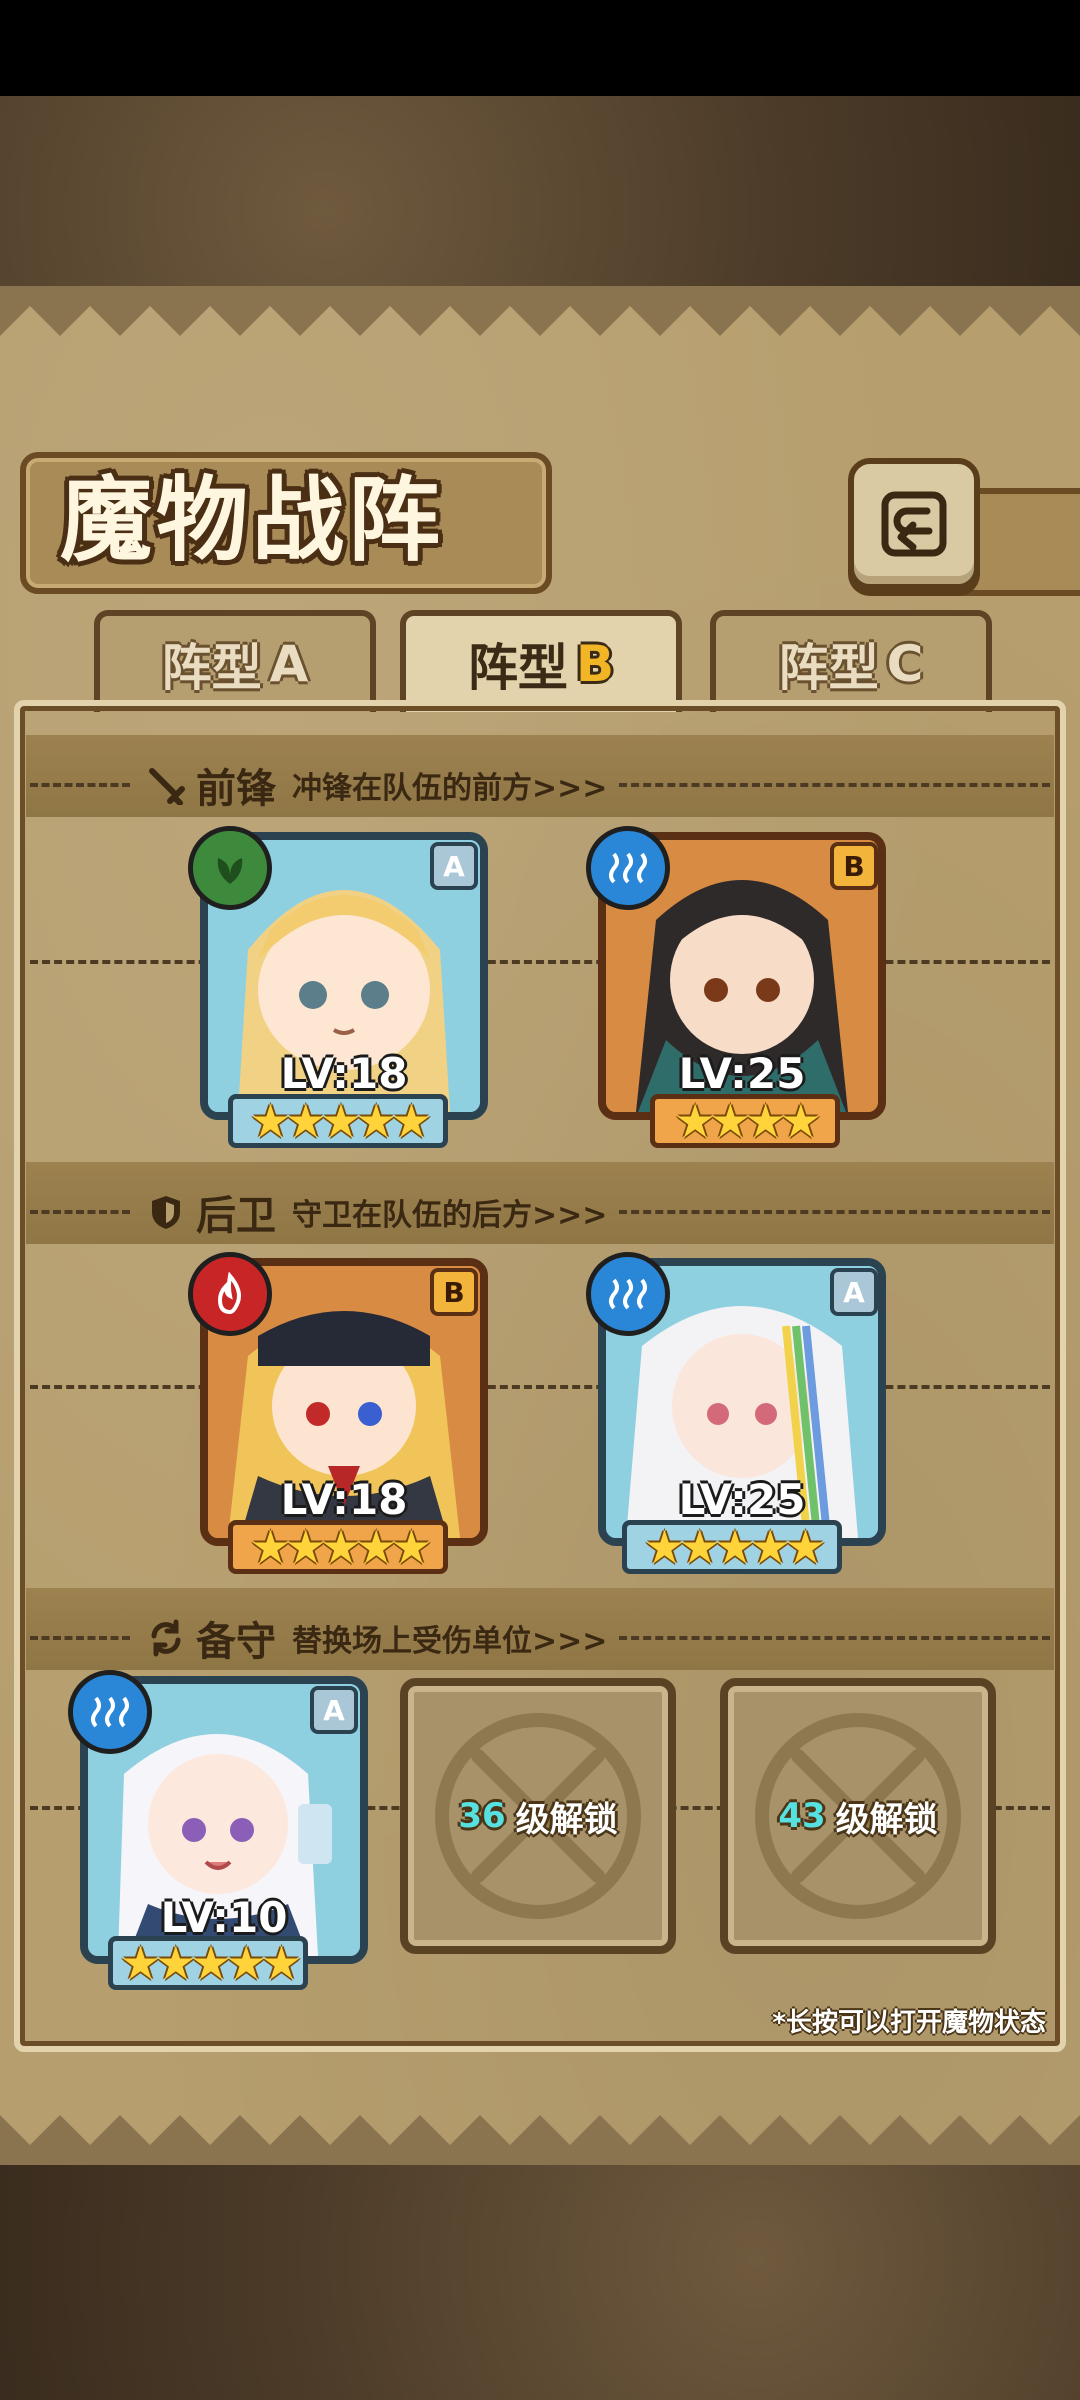  I want to click on sword-icon, so click(167, 786).